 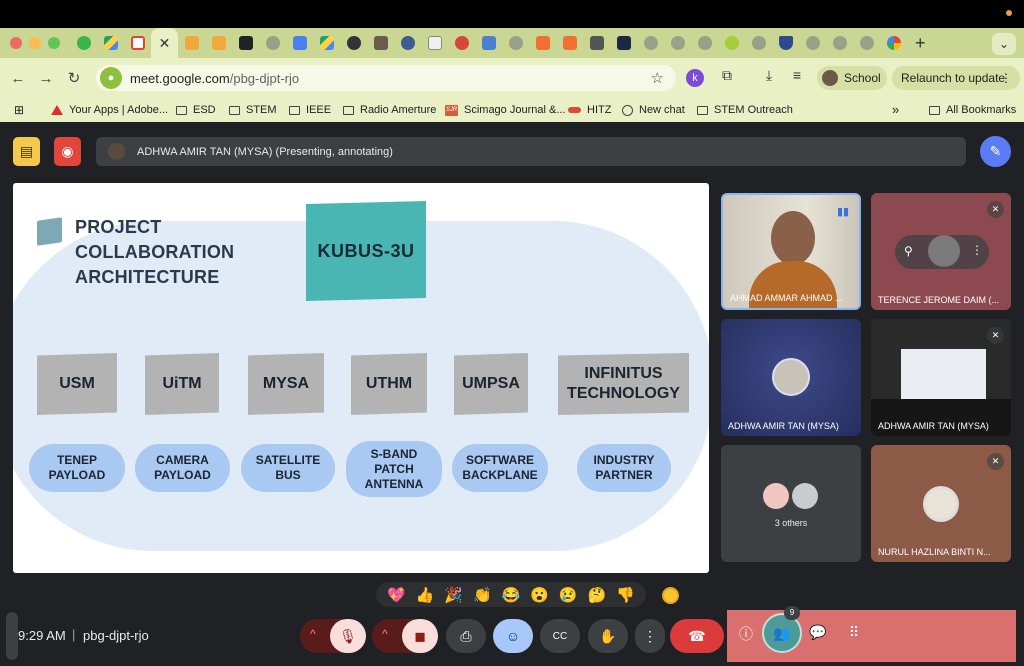 What do you see at coordinates (67, 151) in the screenshot?
I see `recording-button: ◉` at bounding box center [67, 151].